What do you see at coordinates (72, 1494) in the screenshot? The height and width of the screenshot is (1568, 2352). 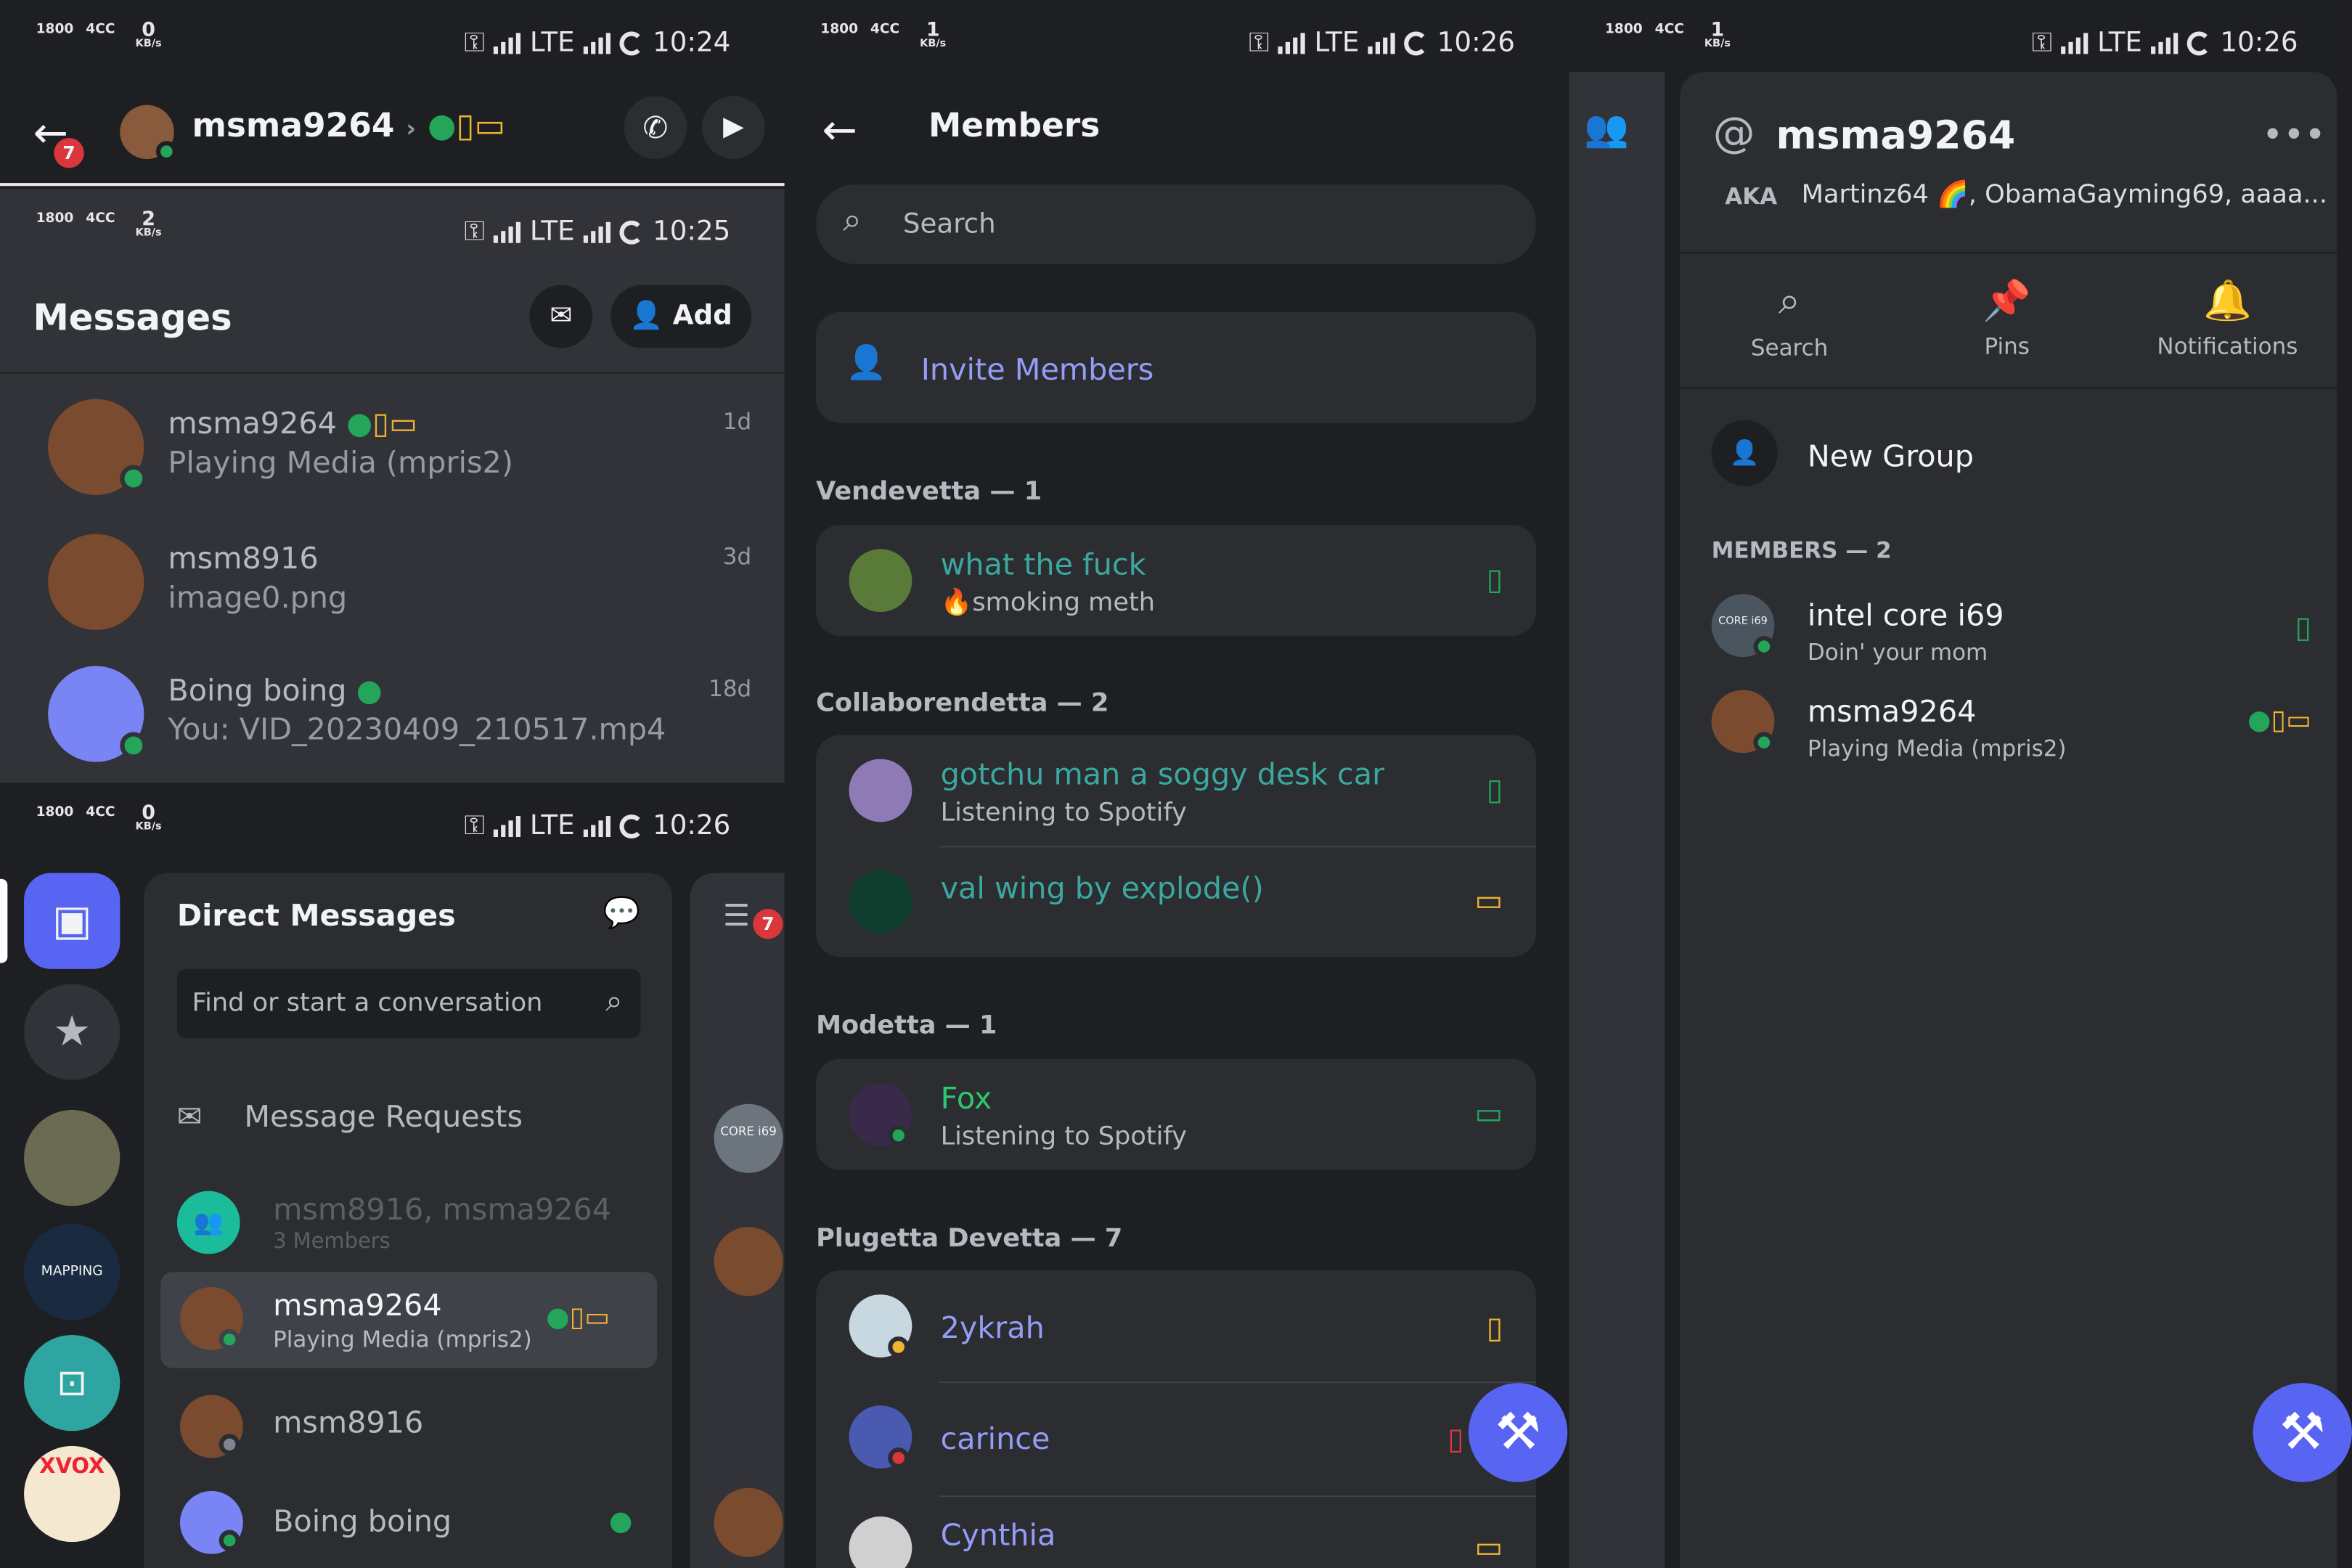 I see `server-icon: XVOX` at bounding box center [72, 1494].